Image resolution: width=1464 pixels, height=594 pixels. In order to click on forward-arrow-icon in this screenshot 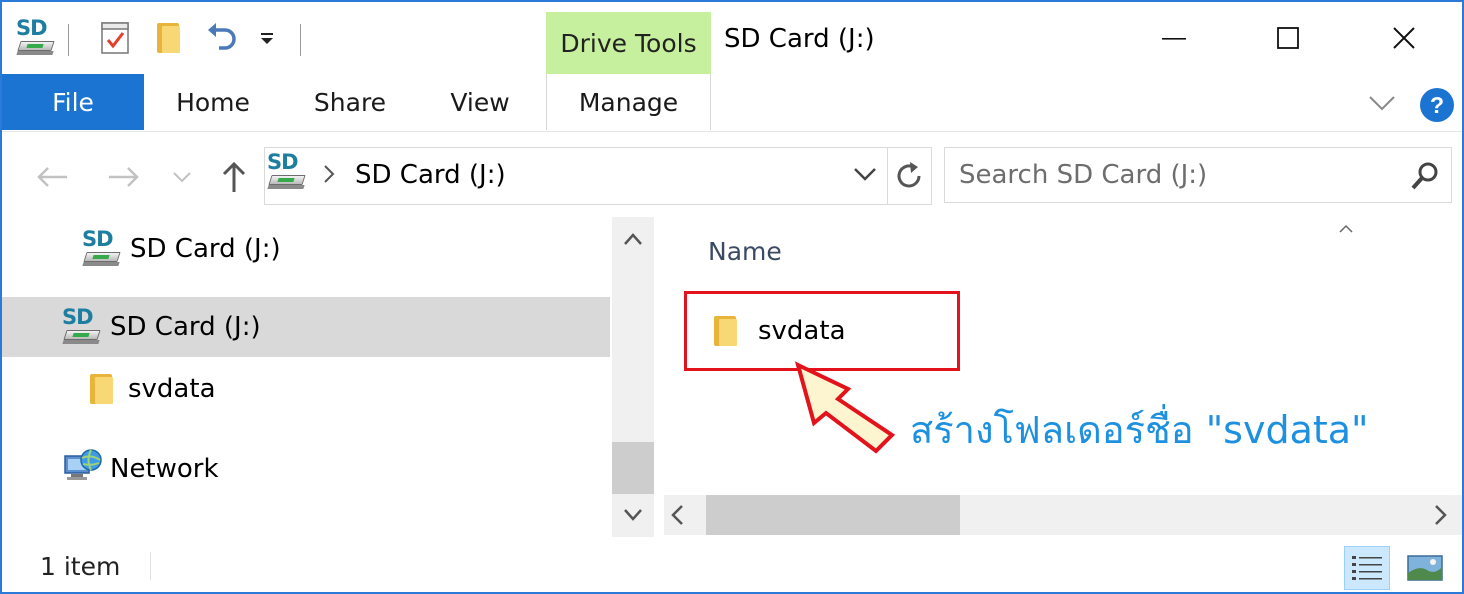, I will do `click(124, 177)`.